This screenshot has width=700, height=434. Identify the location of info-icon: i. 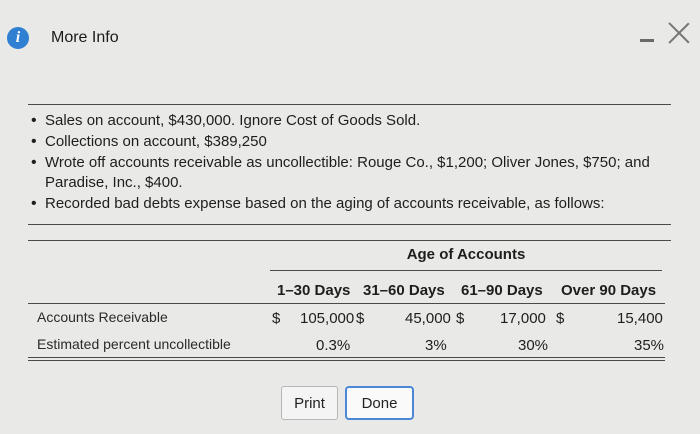
(18, 38).